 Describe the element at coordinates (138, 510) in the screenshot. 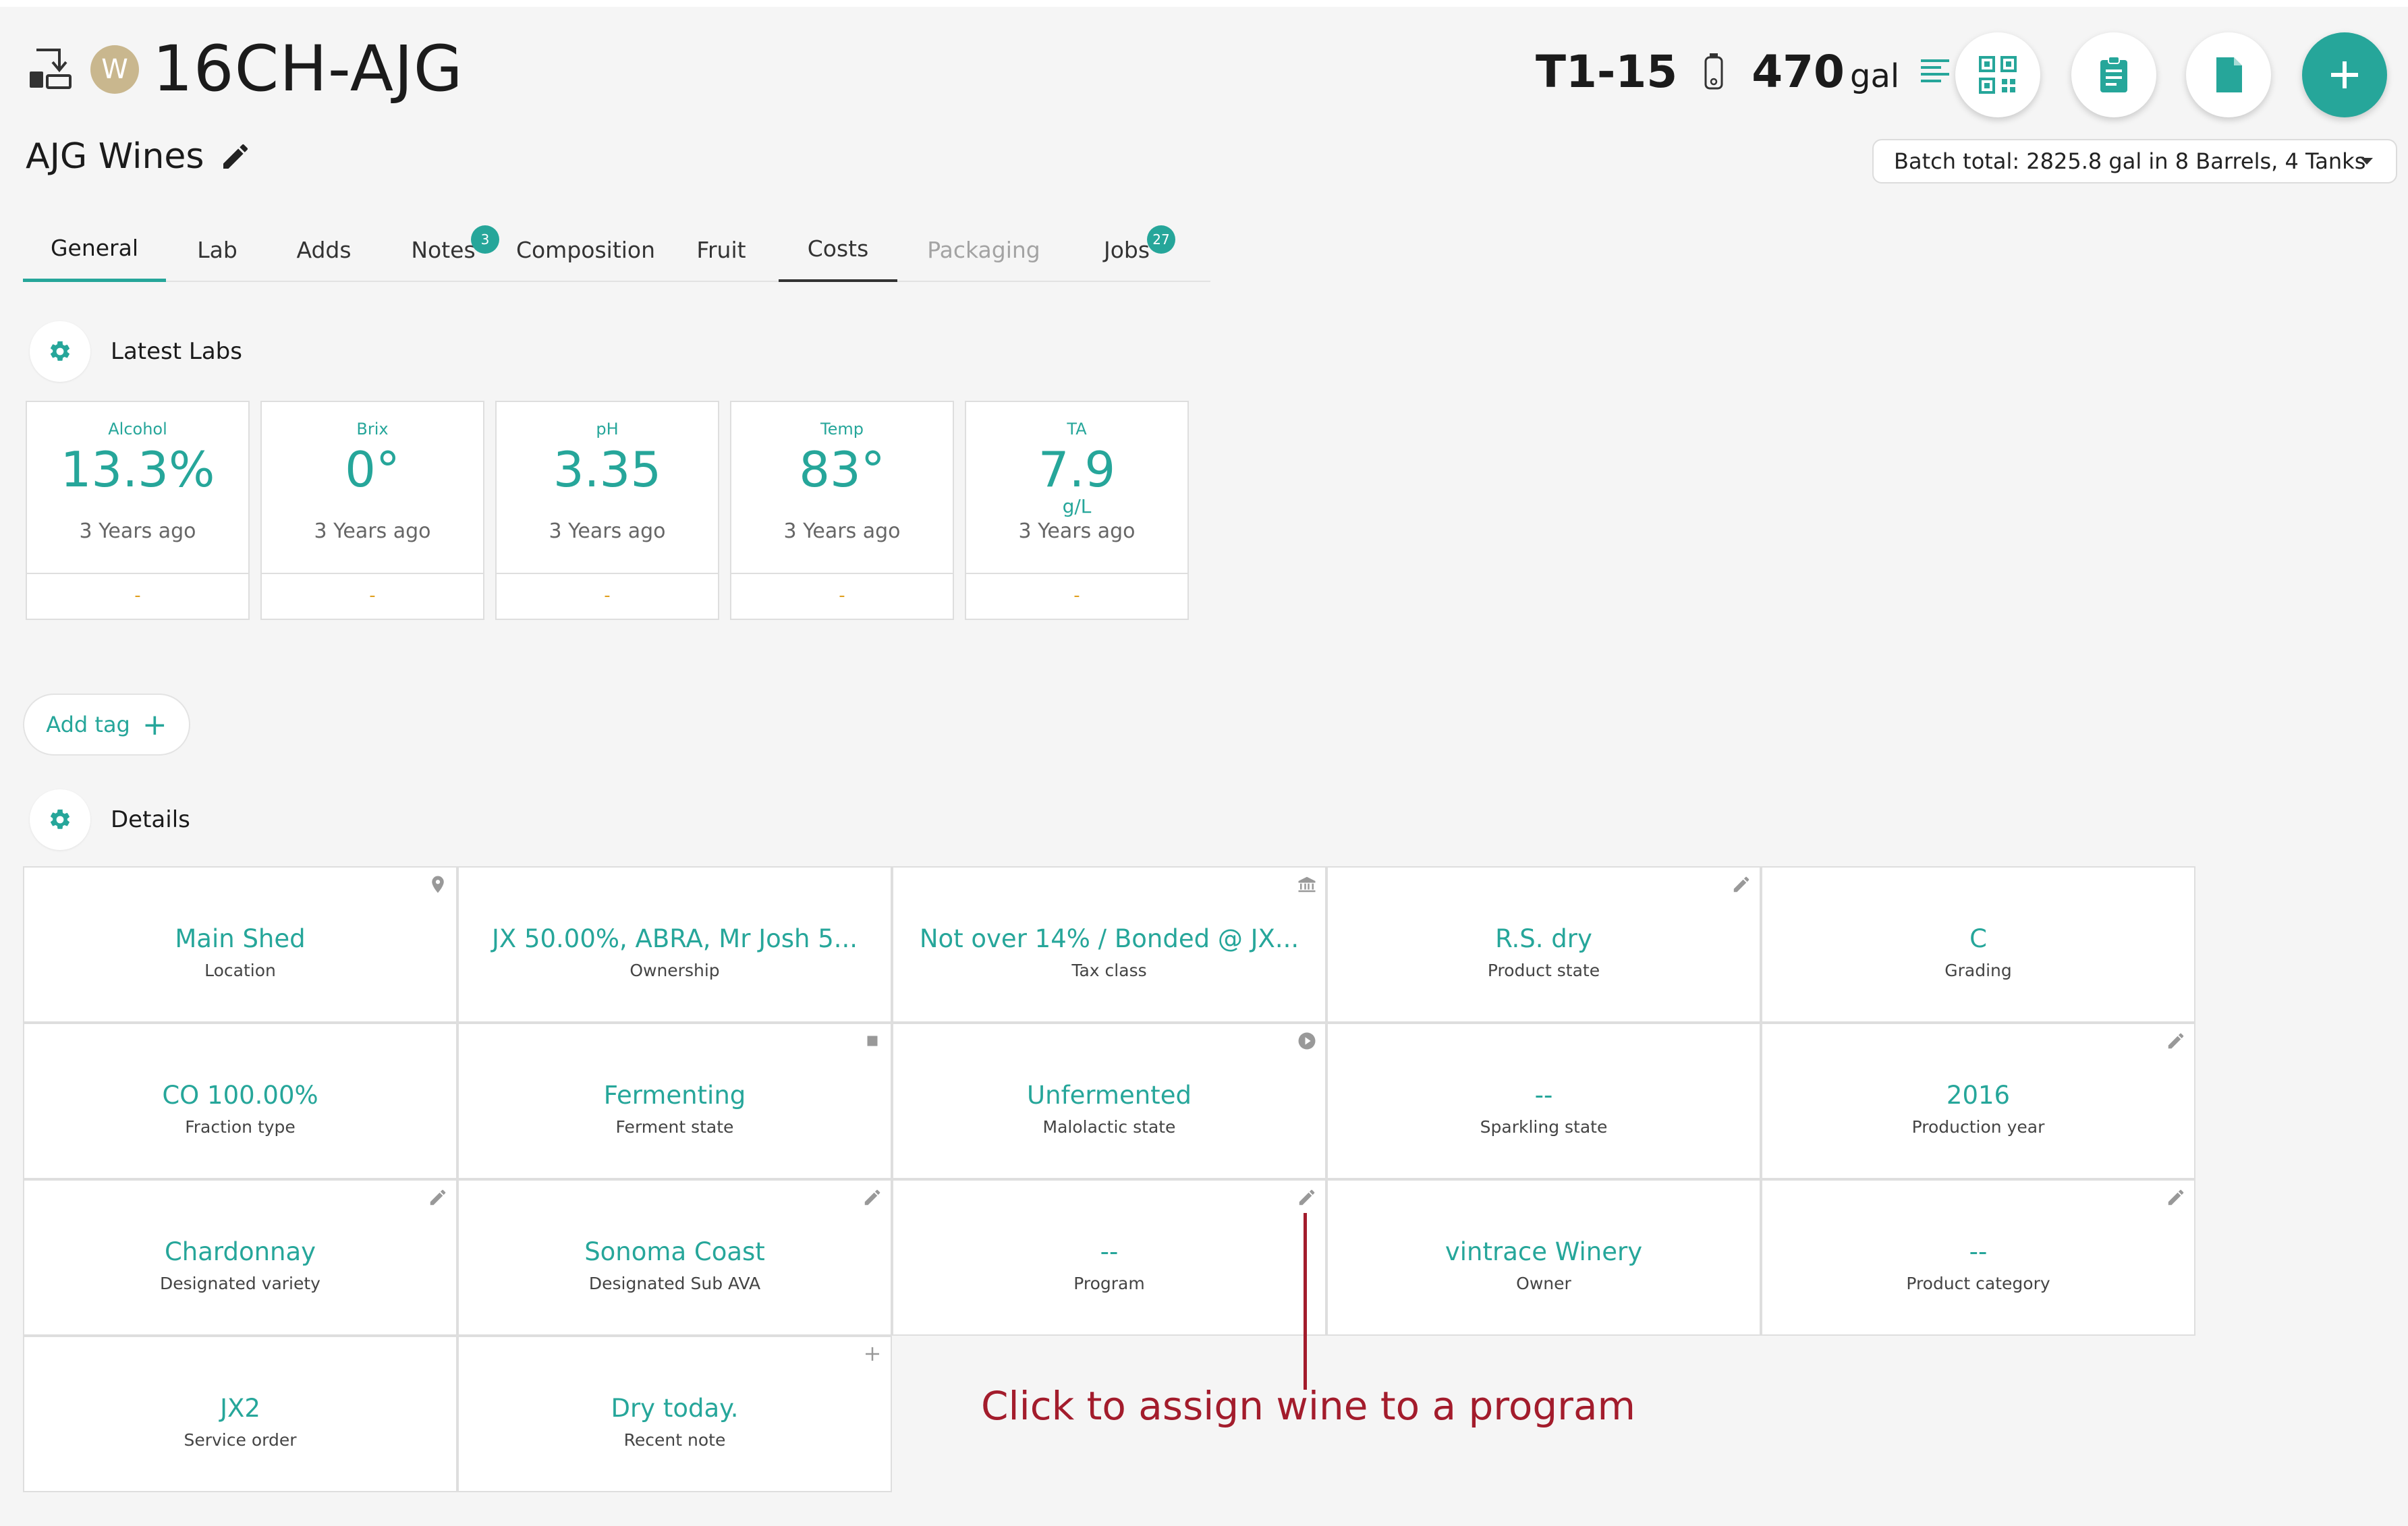

I see `lab-card-alcohol: Alcohol 13.3% 3 Years ago -` at that location.